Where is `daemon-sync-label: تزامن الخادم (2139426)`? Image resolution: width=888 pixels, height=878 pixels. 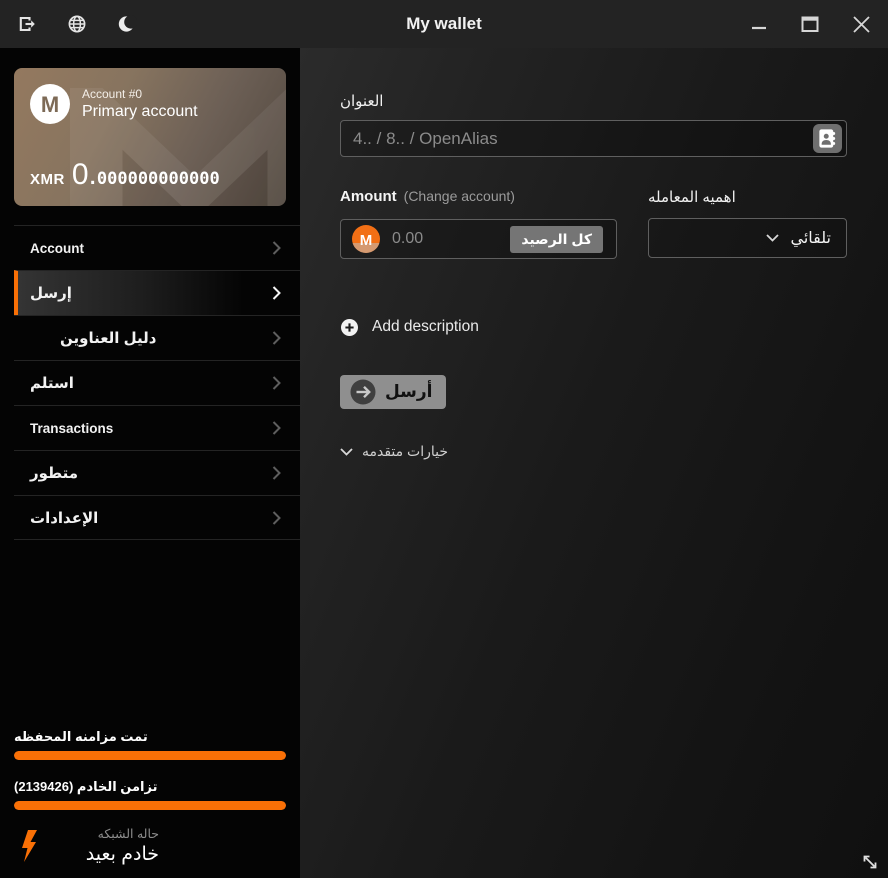 daemon-sync-label: تزامن الخادم (2139426) is located at coordinates (86, 786).